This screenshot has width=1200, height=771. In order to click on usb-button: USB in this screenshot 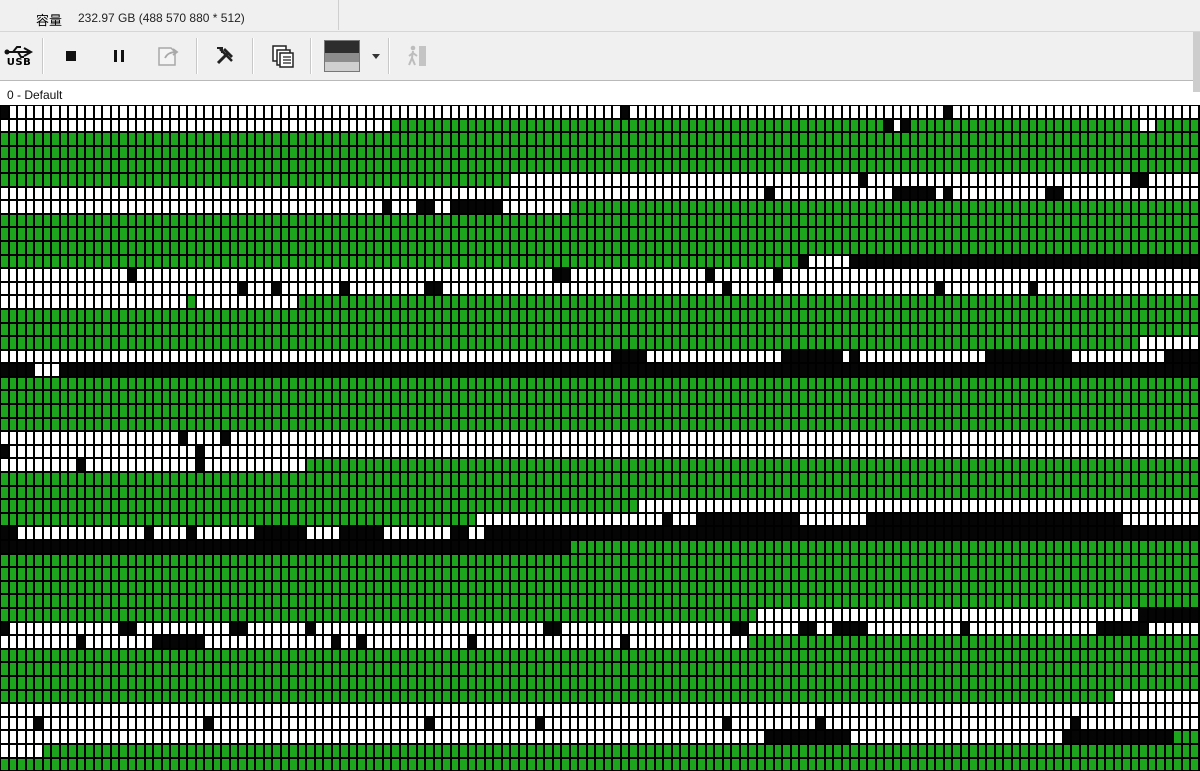, I will do `click(19, 56)`.